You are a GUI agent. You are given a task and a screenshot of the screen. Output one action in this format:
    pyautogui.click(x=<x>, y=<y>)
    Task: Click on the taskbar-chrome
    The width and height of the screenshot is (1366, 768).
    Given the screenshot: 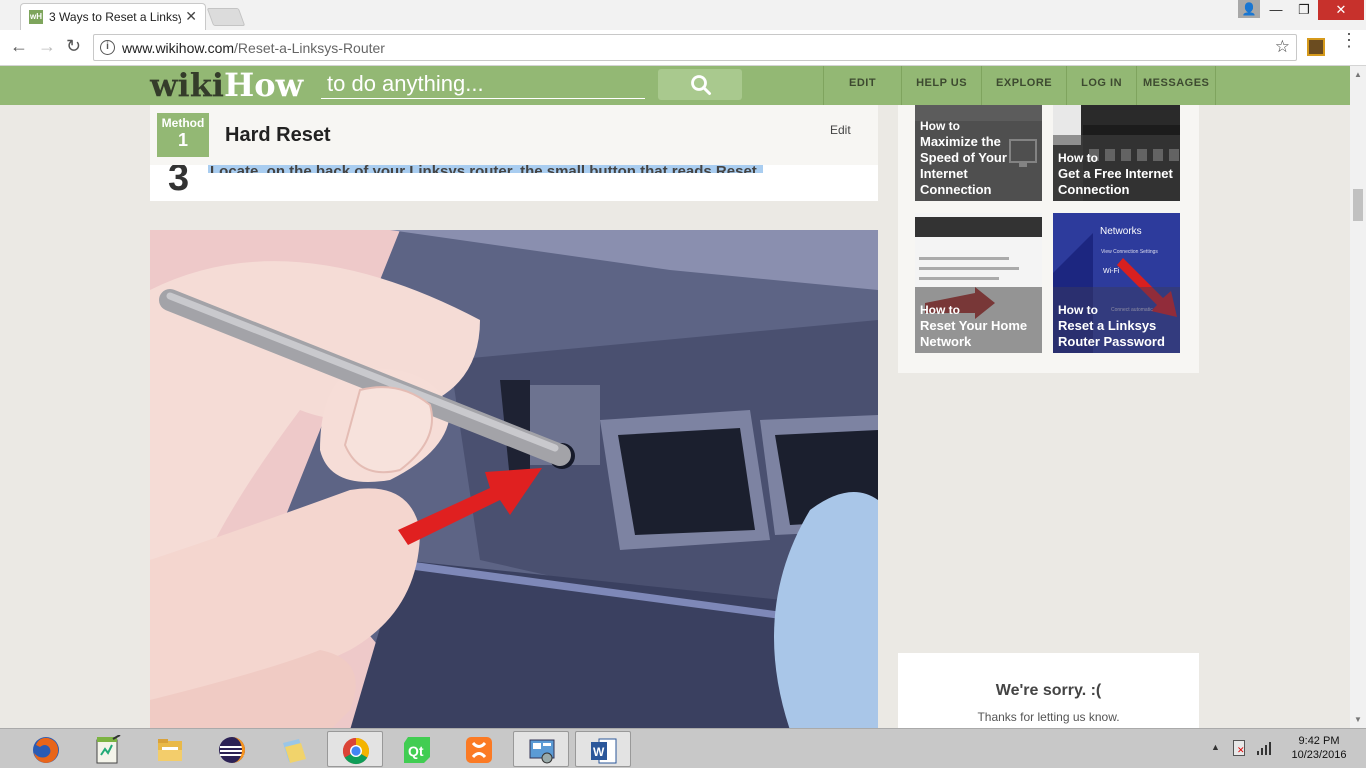 What is the action you would take?
    pyautogui.click(x=355, y=749)
    